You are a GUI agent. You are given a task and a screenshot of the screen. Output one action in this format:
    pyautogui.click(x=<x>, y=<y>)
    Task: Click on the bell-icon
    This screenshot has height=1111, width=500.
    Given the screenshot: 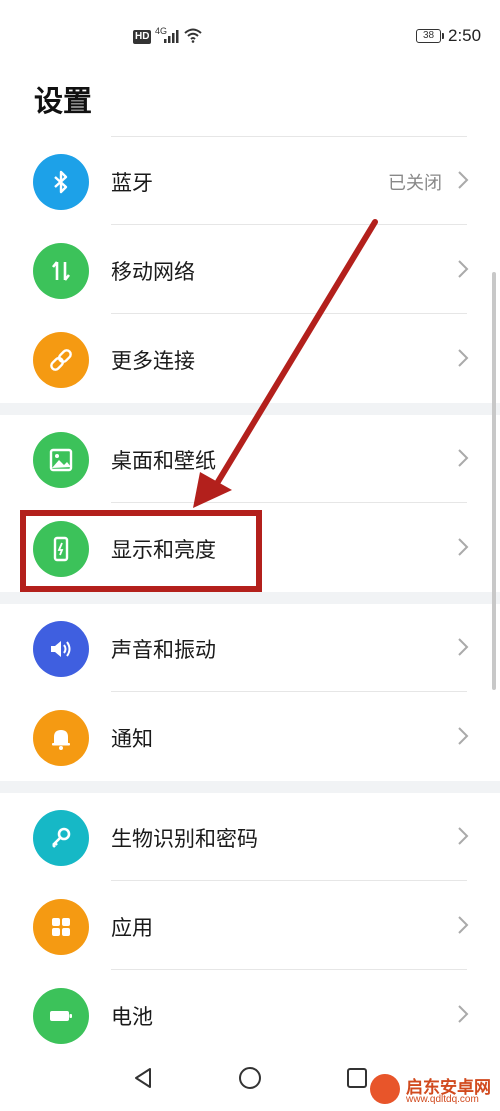 What is the action you would take?
    pyautogui.click(x=61, y=738)
    